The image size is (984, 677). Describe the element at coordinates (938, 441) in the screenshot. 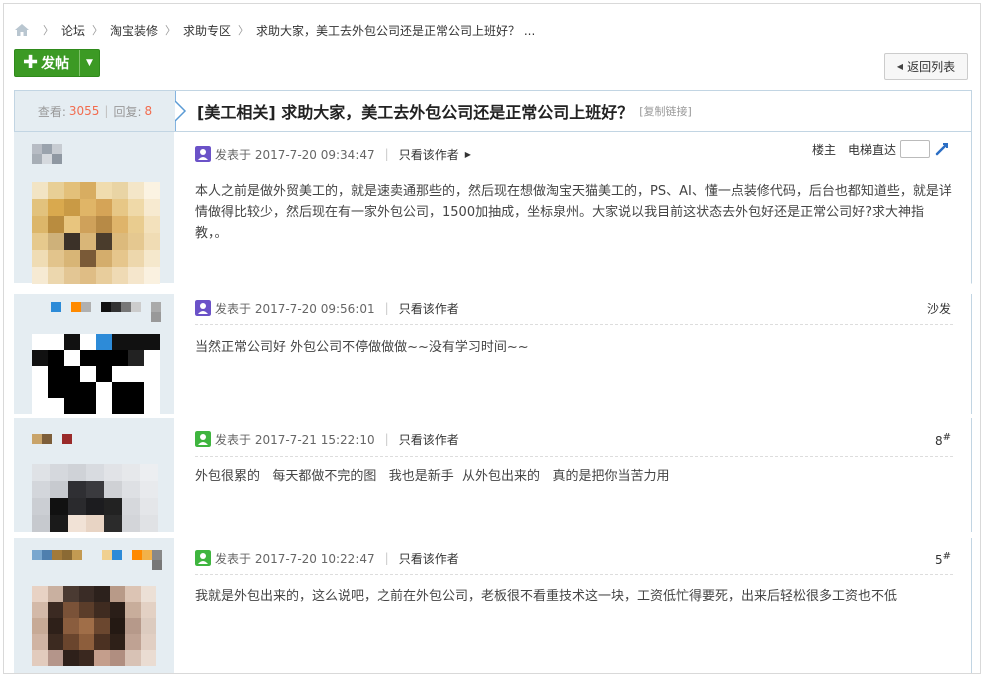

I see `floor-number-value: 8` at that location.